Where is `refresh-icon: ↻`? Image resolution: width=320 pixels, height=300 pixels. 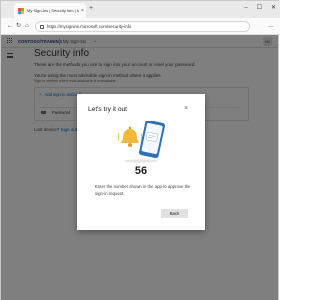 refresh-icon: ↻ is located at coordinates (18, 26).